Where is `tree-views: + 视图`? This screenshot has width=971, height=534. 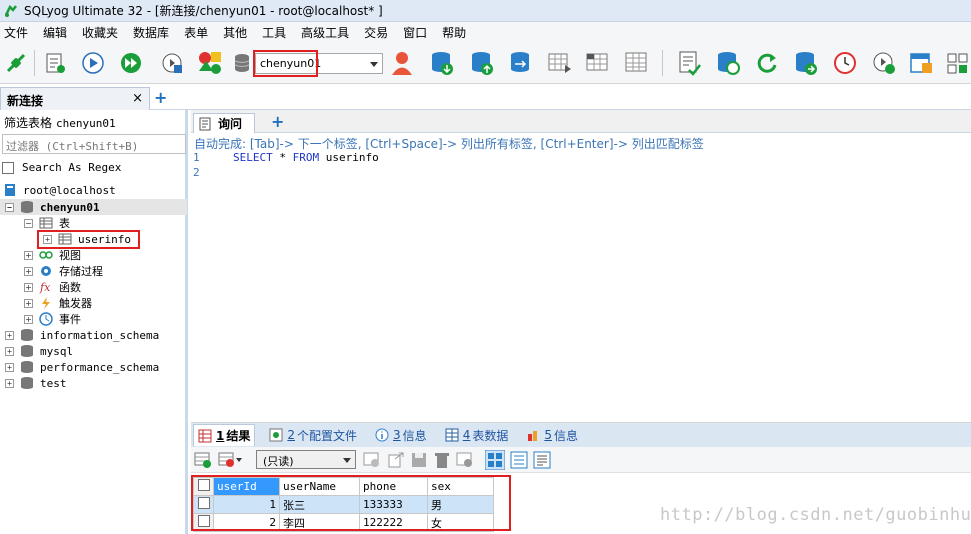
tree-views: + 视图 is located at coordinates (52, 255).